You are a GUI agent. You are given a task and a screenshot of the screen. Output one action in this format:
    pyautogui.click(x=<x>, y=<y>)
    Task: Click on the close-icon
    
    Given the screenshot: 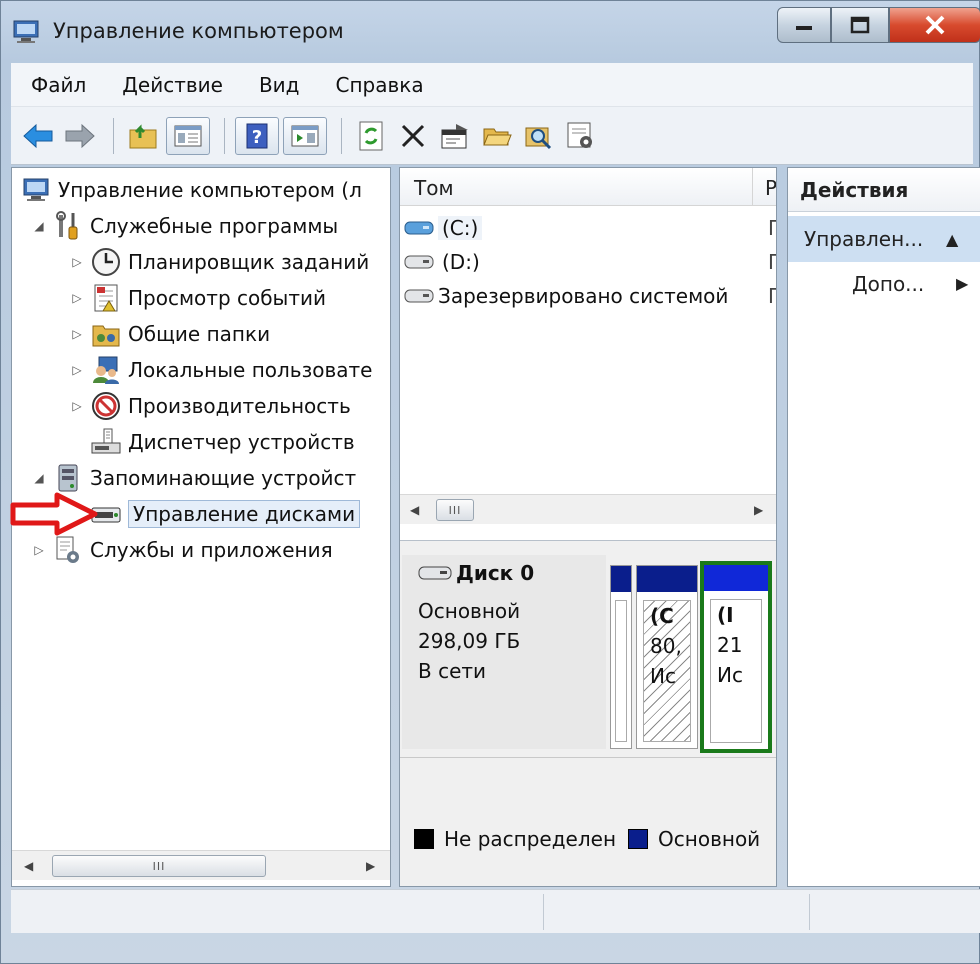 What is the action you would take?
    pyautogui.click(x=935, y=25)
    